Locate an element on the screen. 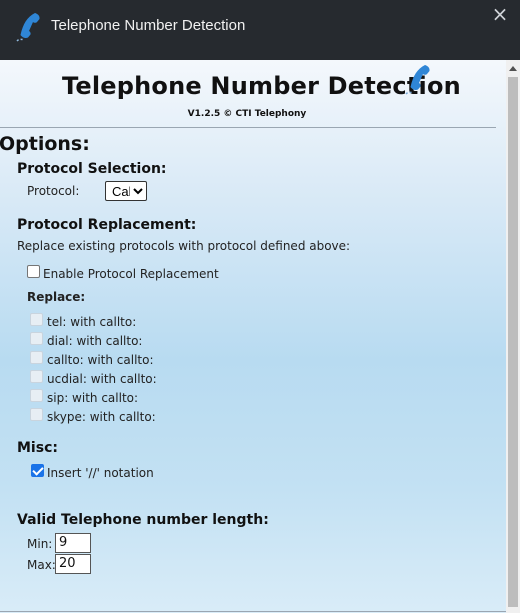 The width and height of the screenshot is (520, 613). replace-ucdial-checkbox is located at coordinates (36, 376).